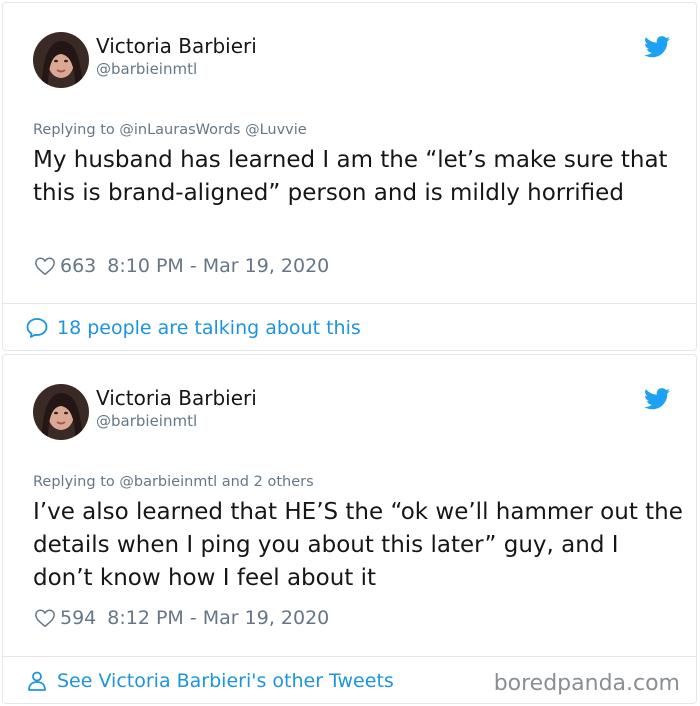  I want to click on other-tweets-label: See Victoria Barbieri's other Tweets, so click(225, 681).